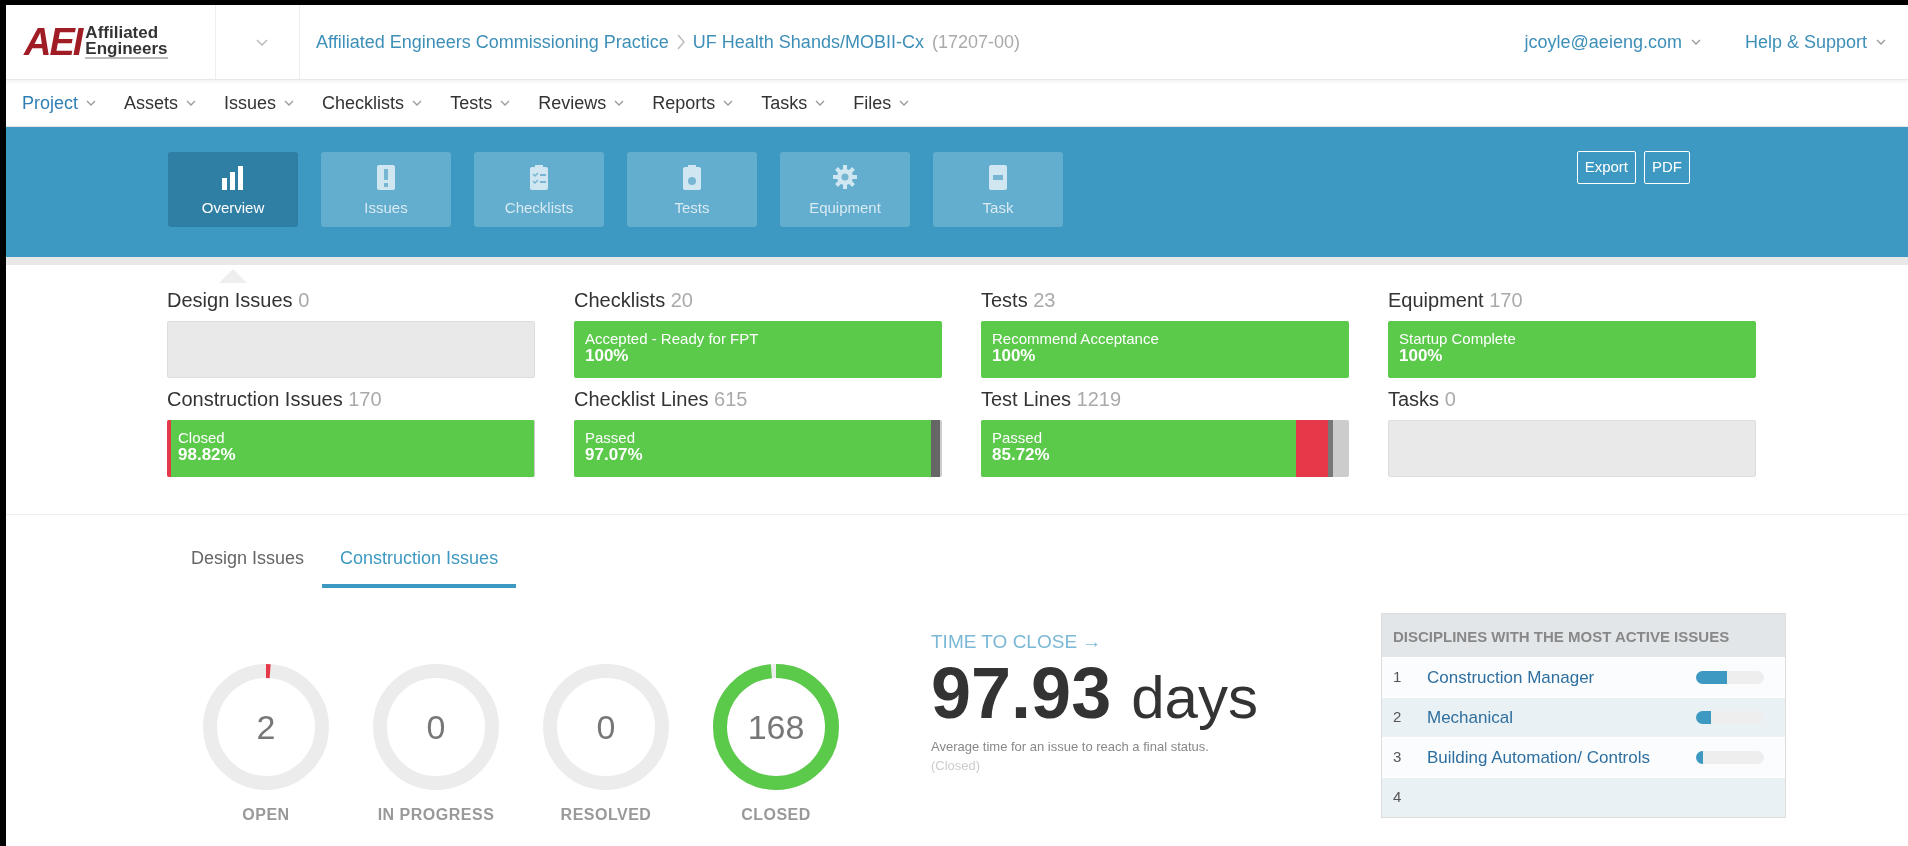 The width and height of the screenshot is (1908, 846). What do you see at coordinates (1075, 348) in the screenshot?
I see `status-text: Recommend Acceptance 100%` at bounding box center [1075, 348].